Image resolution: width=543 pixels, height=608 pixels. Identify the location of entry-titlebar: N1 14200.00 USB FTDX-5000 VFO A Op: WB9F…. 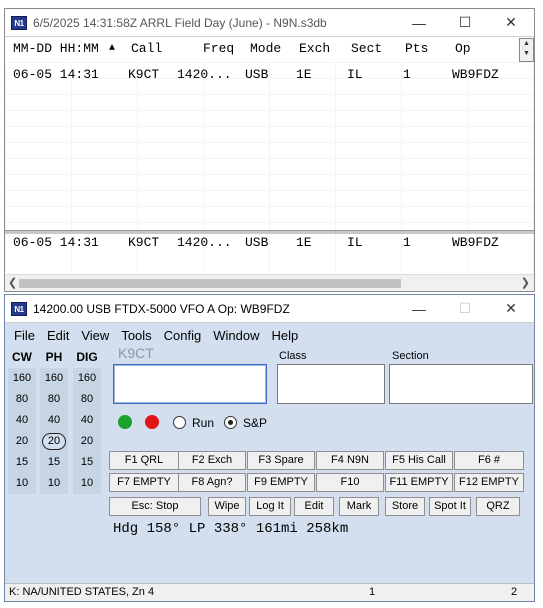
(269, 309).